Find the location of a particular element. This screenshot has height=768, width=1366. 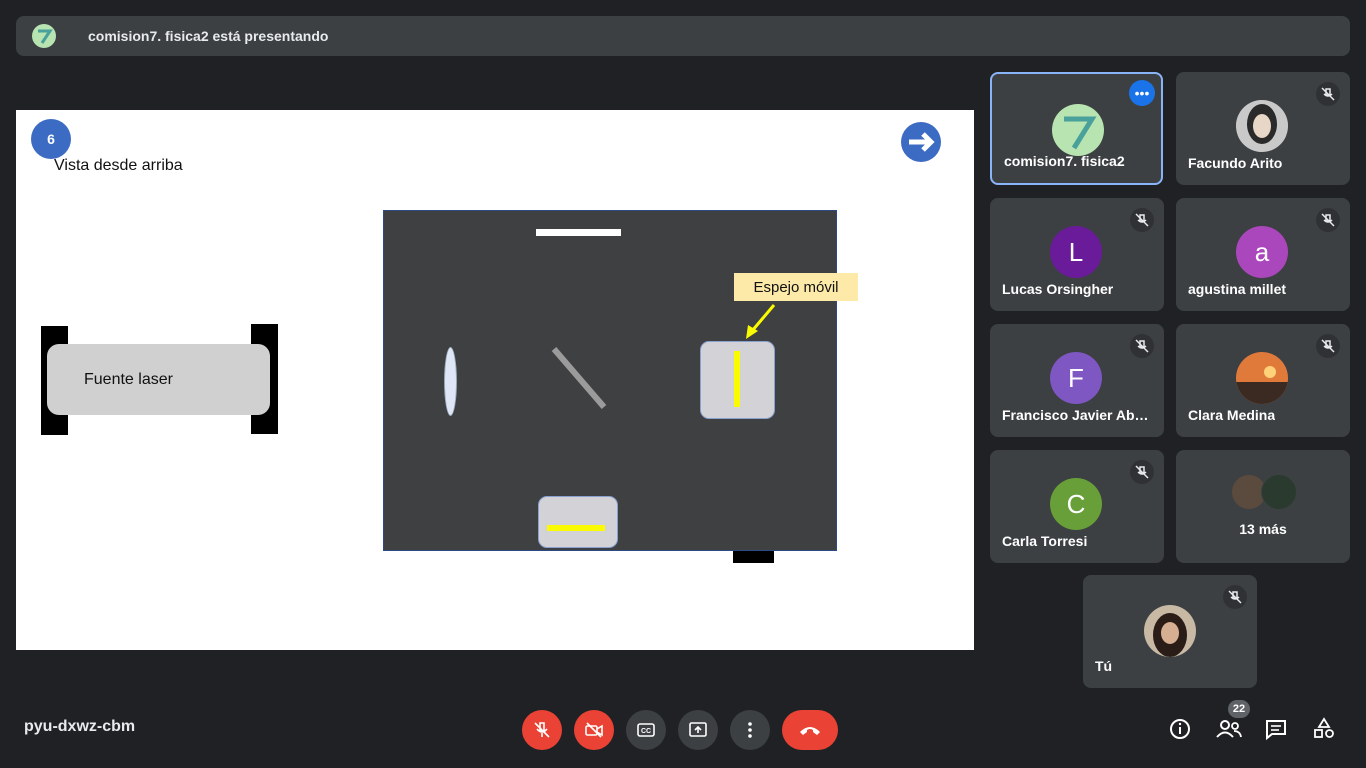

lens is located at coordinates (450, 381).